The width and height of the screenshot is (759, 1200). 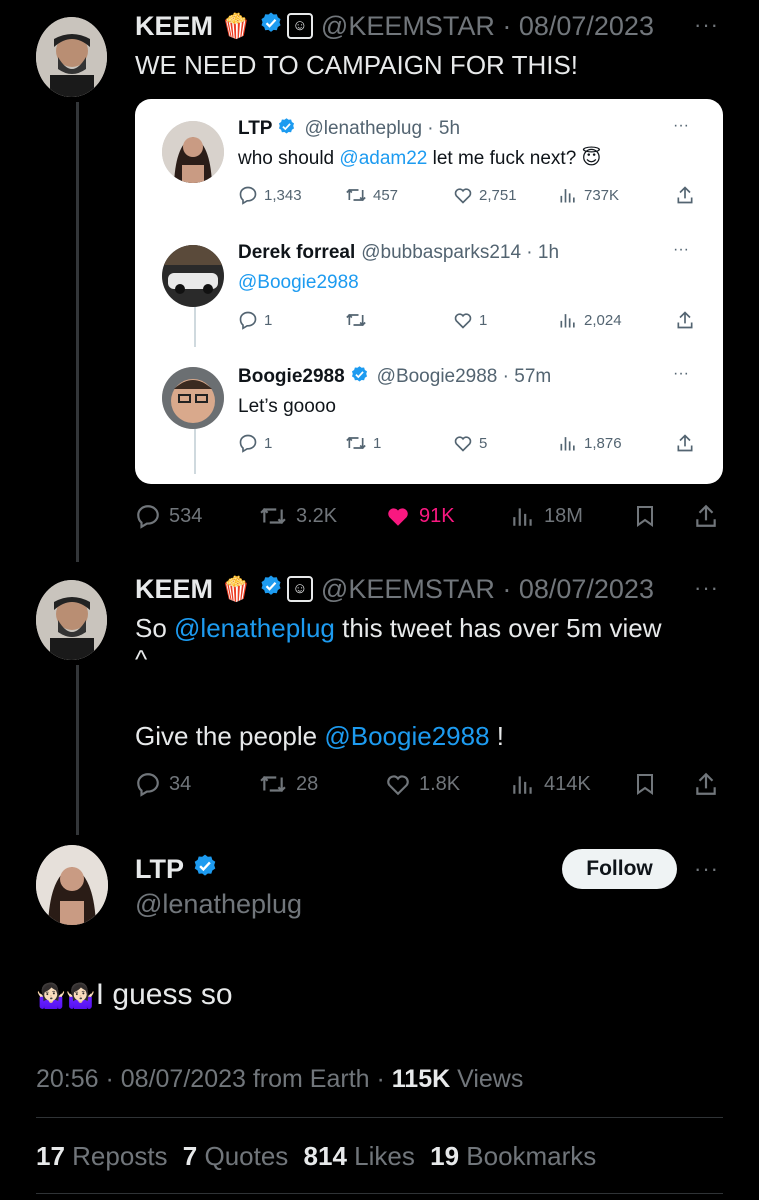 What do you see at coordinates (590, 320) in the screenshot?
I see `views-button: 2,024` at bounding box center [590, 320].